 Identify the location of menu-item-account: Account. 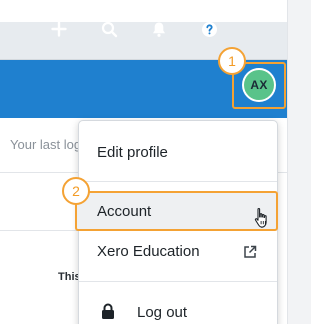
(177, 211).